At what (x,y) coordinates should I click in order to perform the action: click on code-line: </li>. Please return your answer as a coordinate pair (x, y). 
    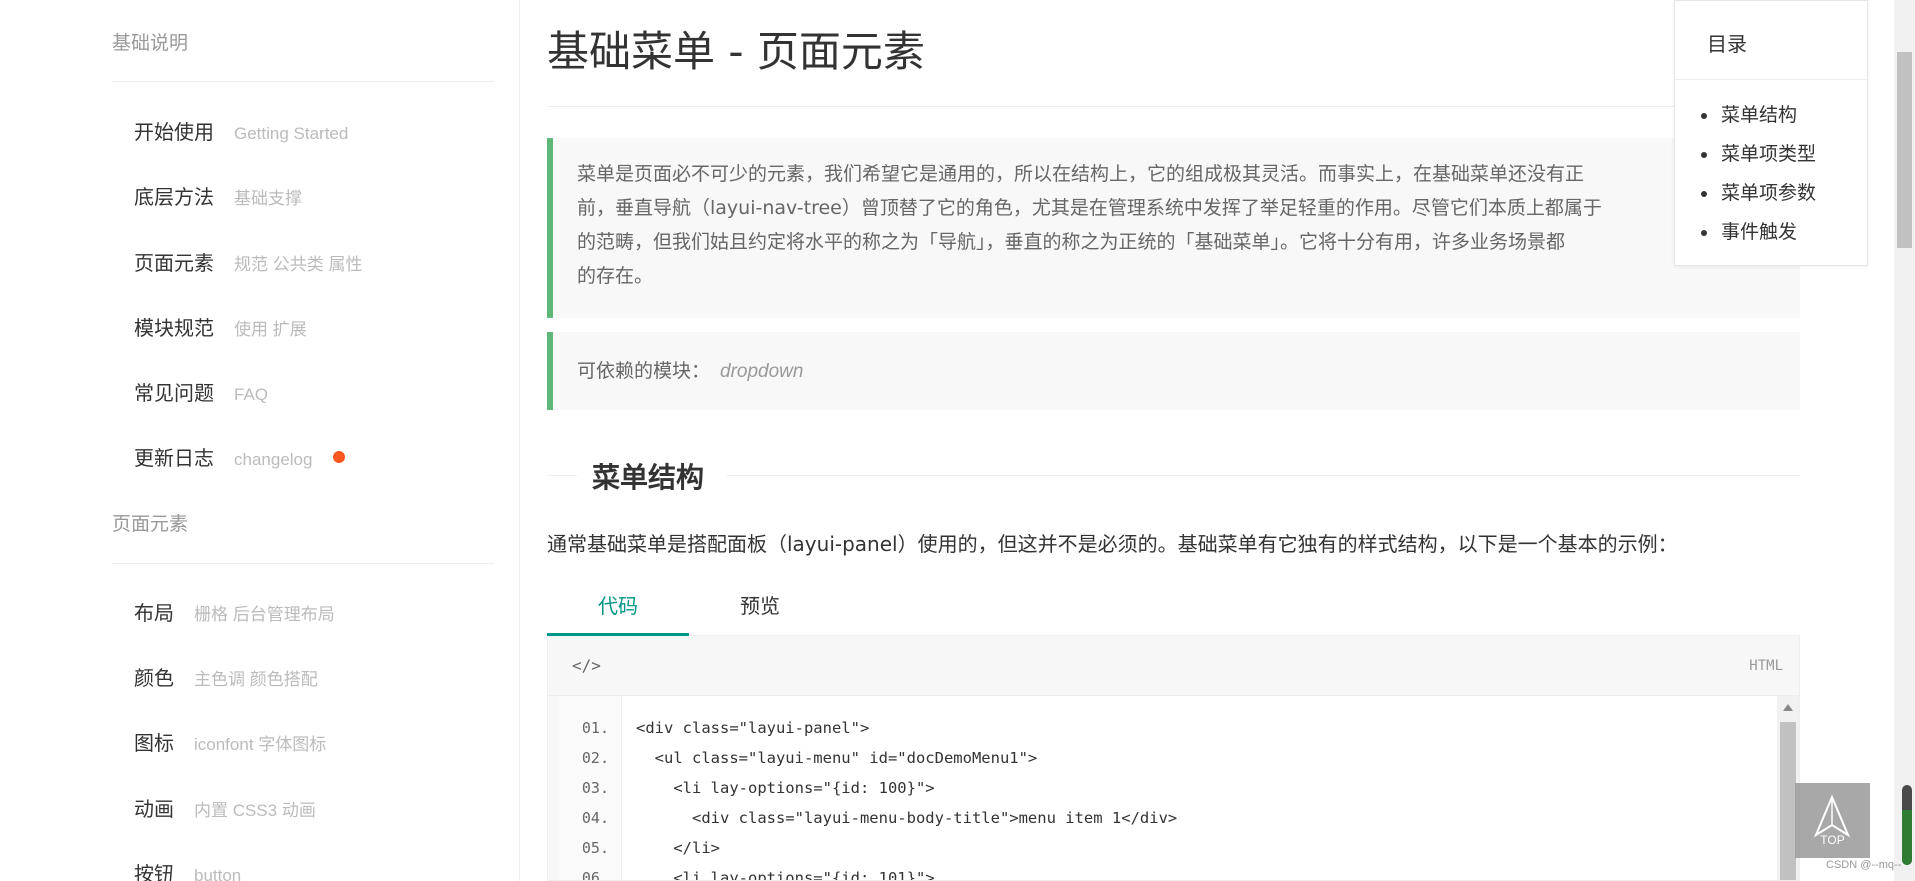
    Looking at the image, I should click on (678, 848).